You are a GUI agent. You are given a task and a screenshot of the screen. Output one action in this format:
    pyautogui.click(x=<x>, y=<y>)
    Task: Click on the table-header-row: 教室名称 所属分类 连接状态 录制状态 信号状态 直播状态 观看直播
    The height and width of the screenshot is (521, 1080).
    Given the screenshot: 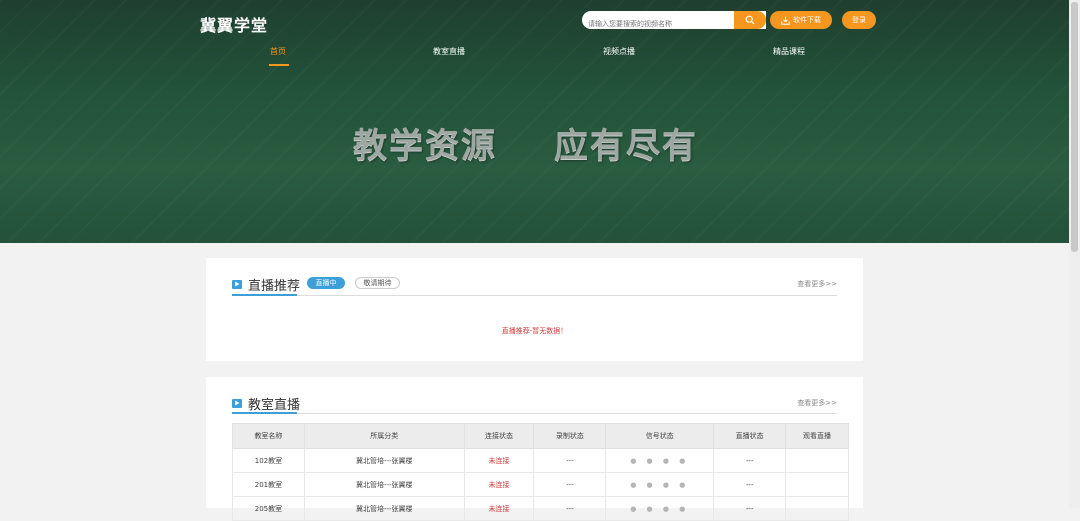 What is the action you would take?
    pyautogui.click(x=540, y=436)
    